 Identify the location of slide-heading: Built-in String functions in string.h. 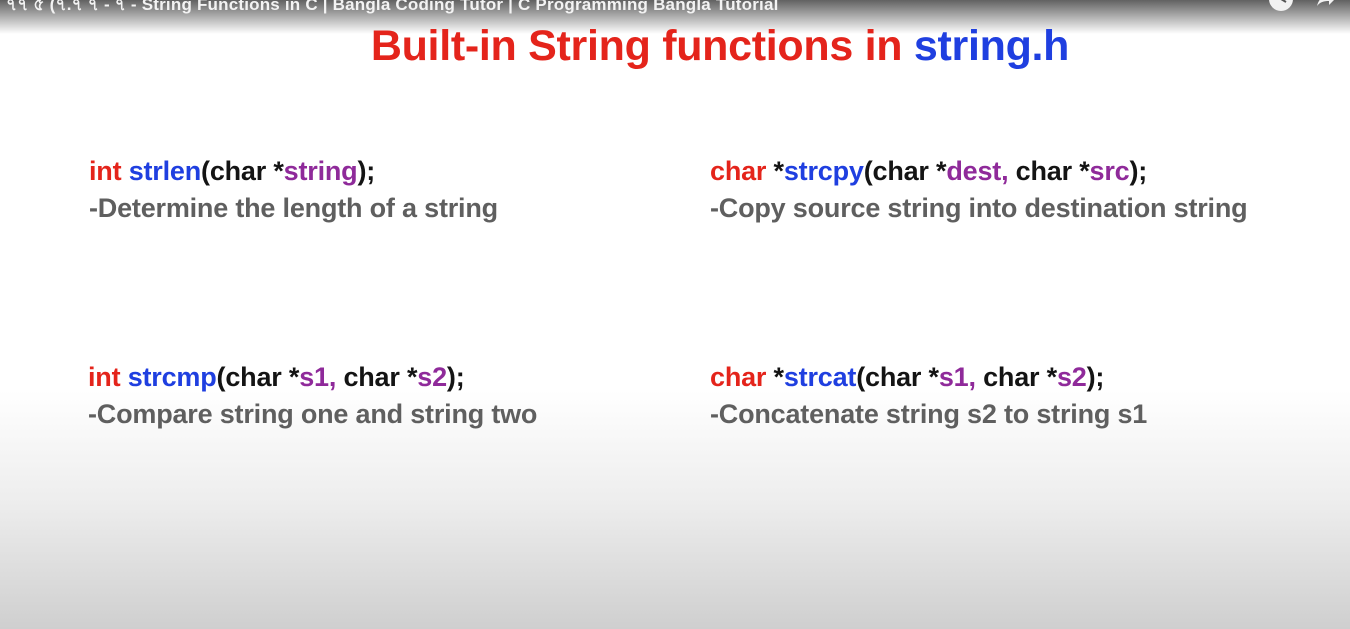
(675, 46).